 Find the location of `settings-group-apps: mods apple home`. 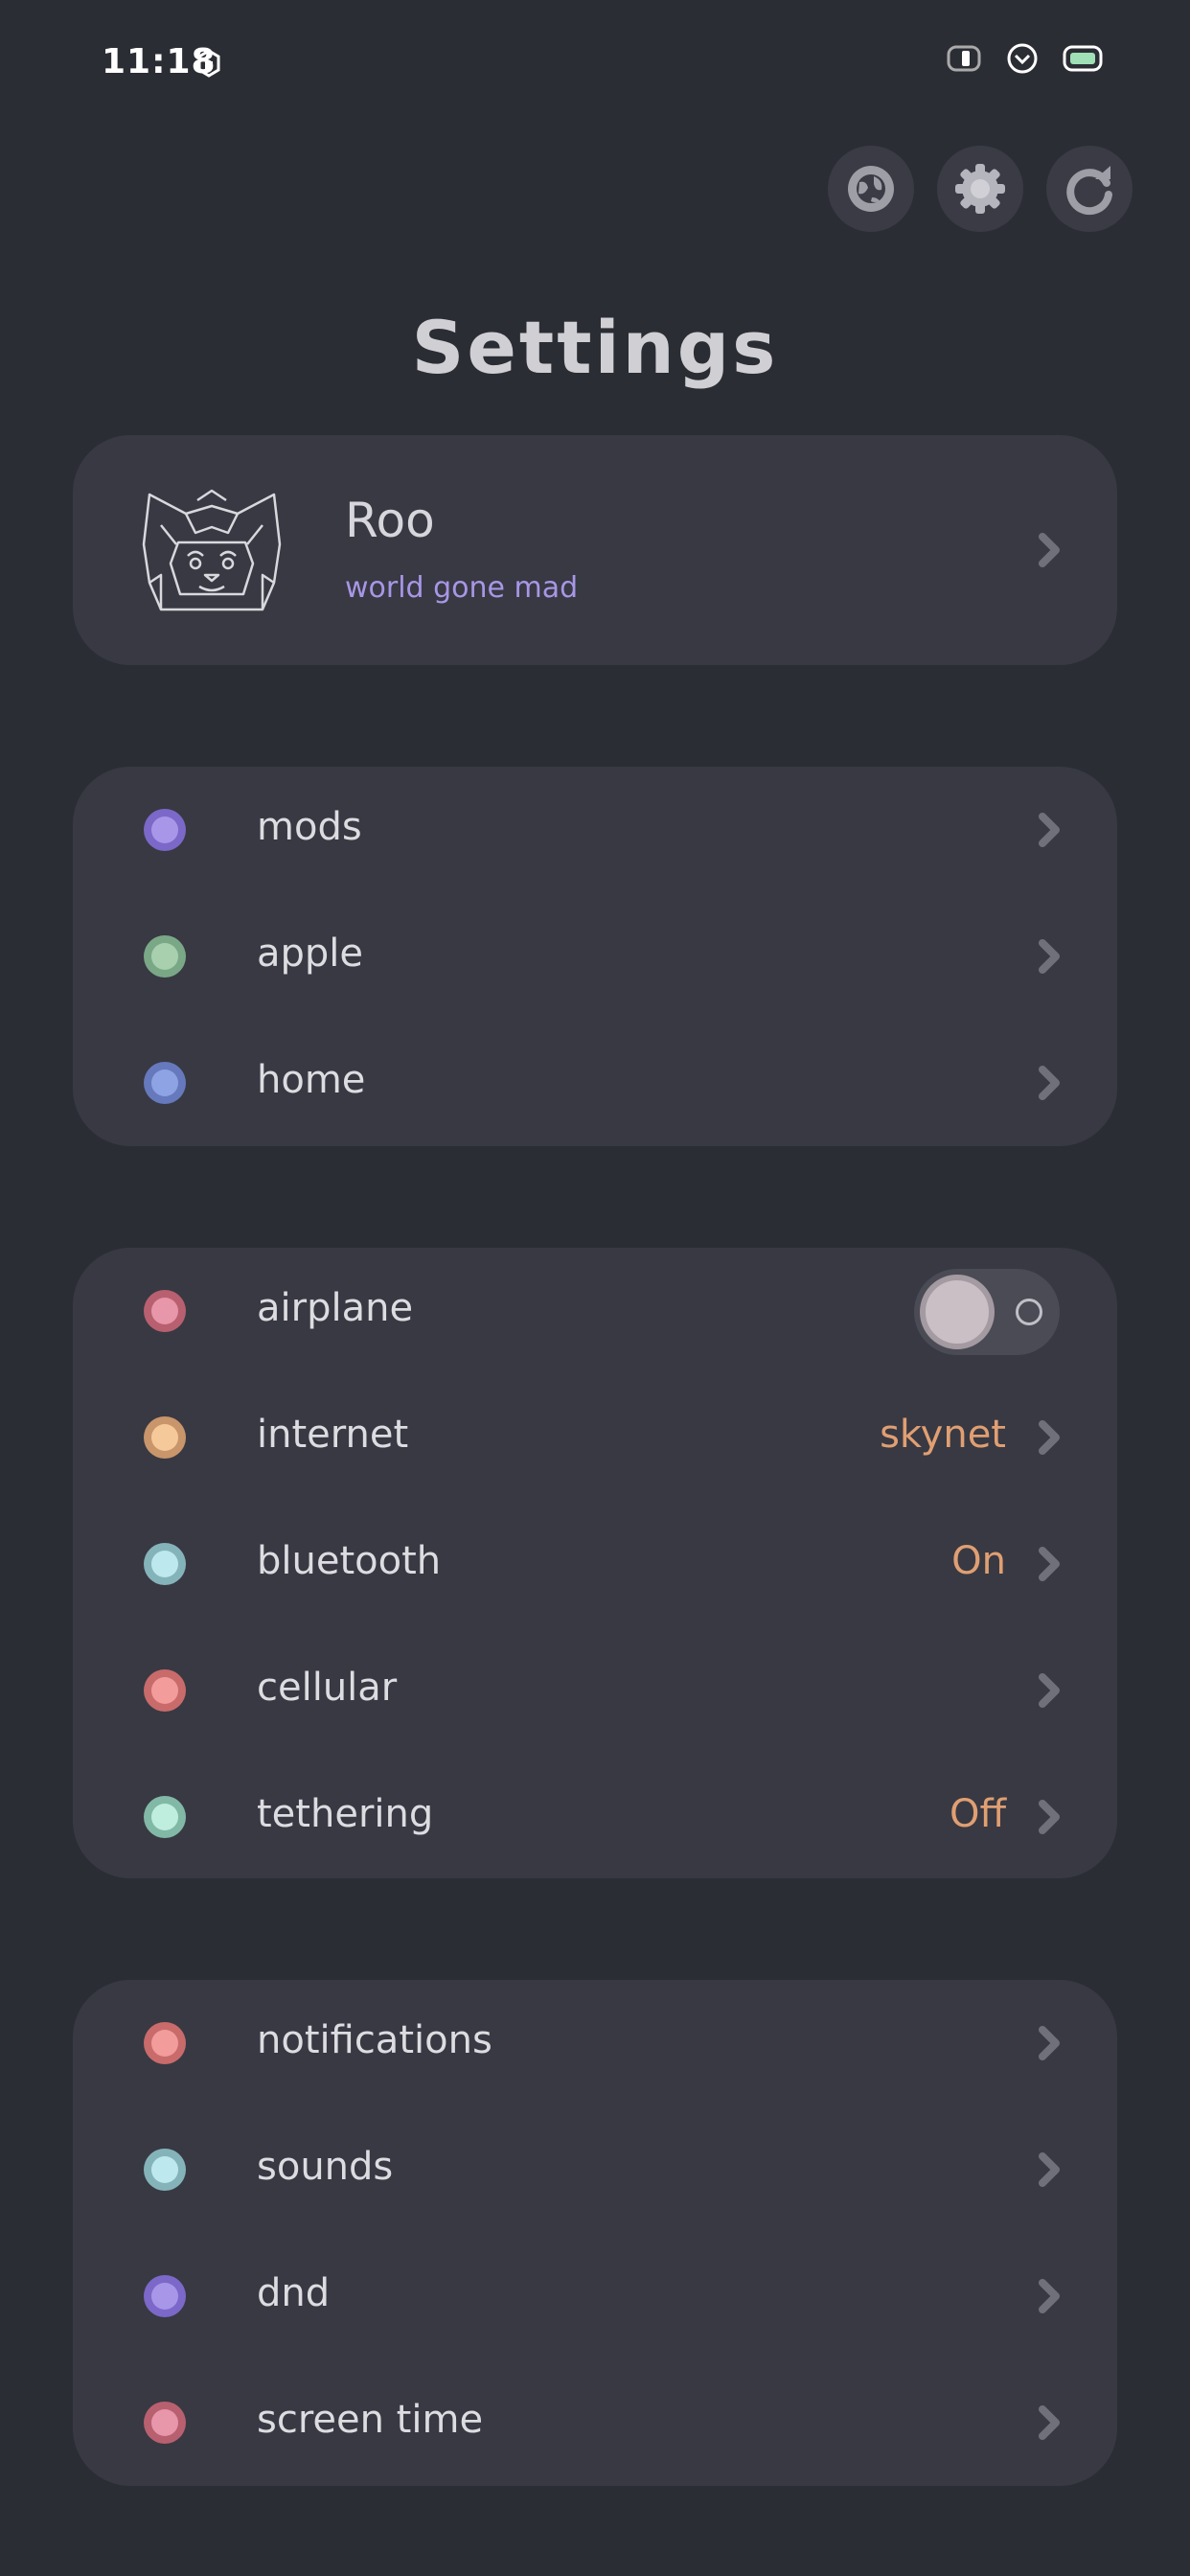

settings-group-apps: mods apple home is located at coordinates (595, 956).